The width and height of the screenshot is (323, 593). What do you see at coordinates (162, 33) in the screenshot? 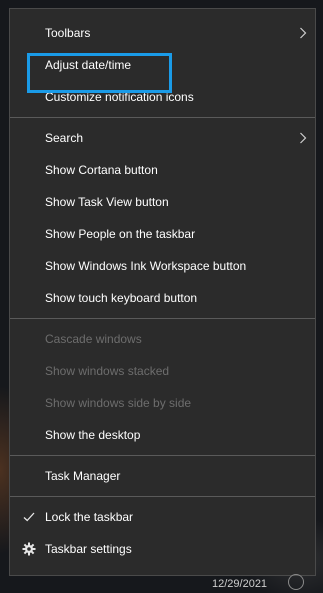
I see `menu-item-toolbars: Toolbars` at bounding box center [162, 33].